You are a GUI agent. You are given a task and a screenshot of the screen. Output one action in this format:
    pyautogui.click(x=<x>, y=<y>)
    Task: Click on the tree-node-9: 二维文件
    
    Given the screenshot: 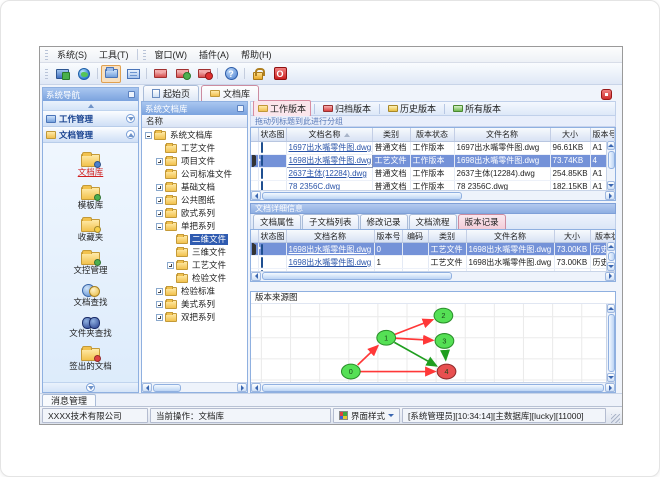 What is the action you would take?
    pyautogui.click(x=194, y=239)
    